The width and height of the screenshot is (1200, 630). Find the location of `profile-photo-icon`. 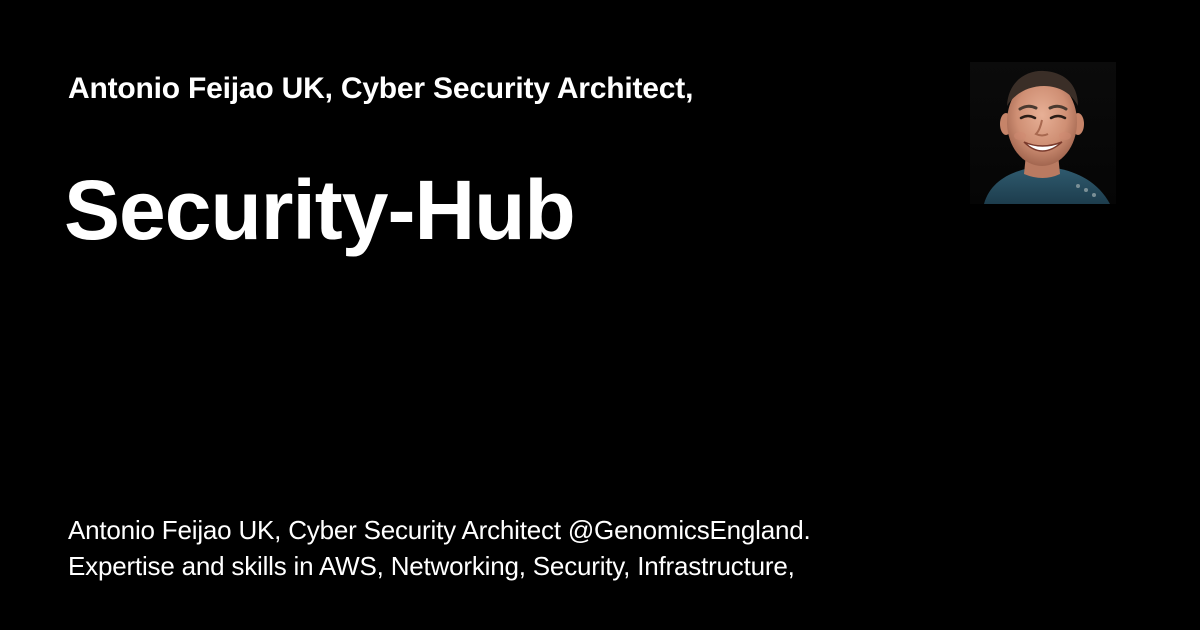

profile-photo-icon is located at coordinates (1043, 133).